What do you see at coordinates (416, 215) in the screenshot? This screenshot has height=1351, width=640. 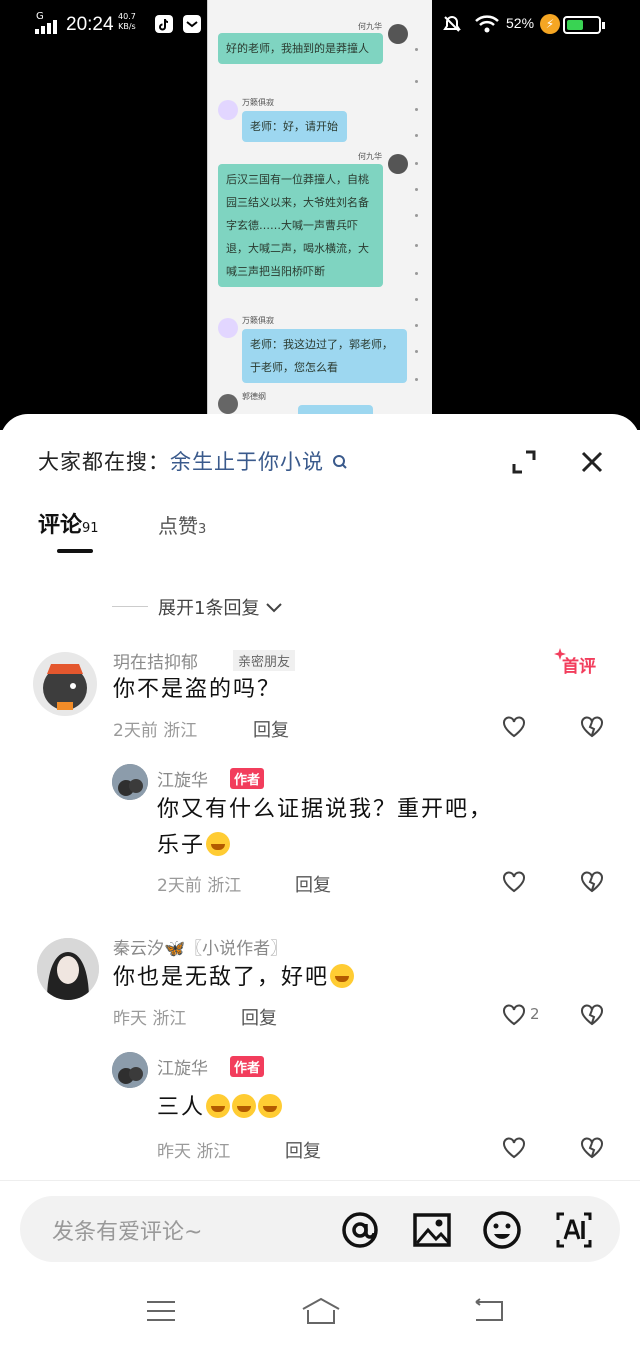 I see `scroll-dots` at bounding box center [416, 215].